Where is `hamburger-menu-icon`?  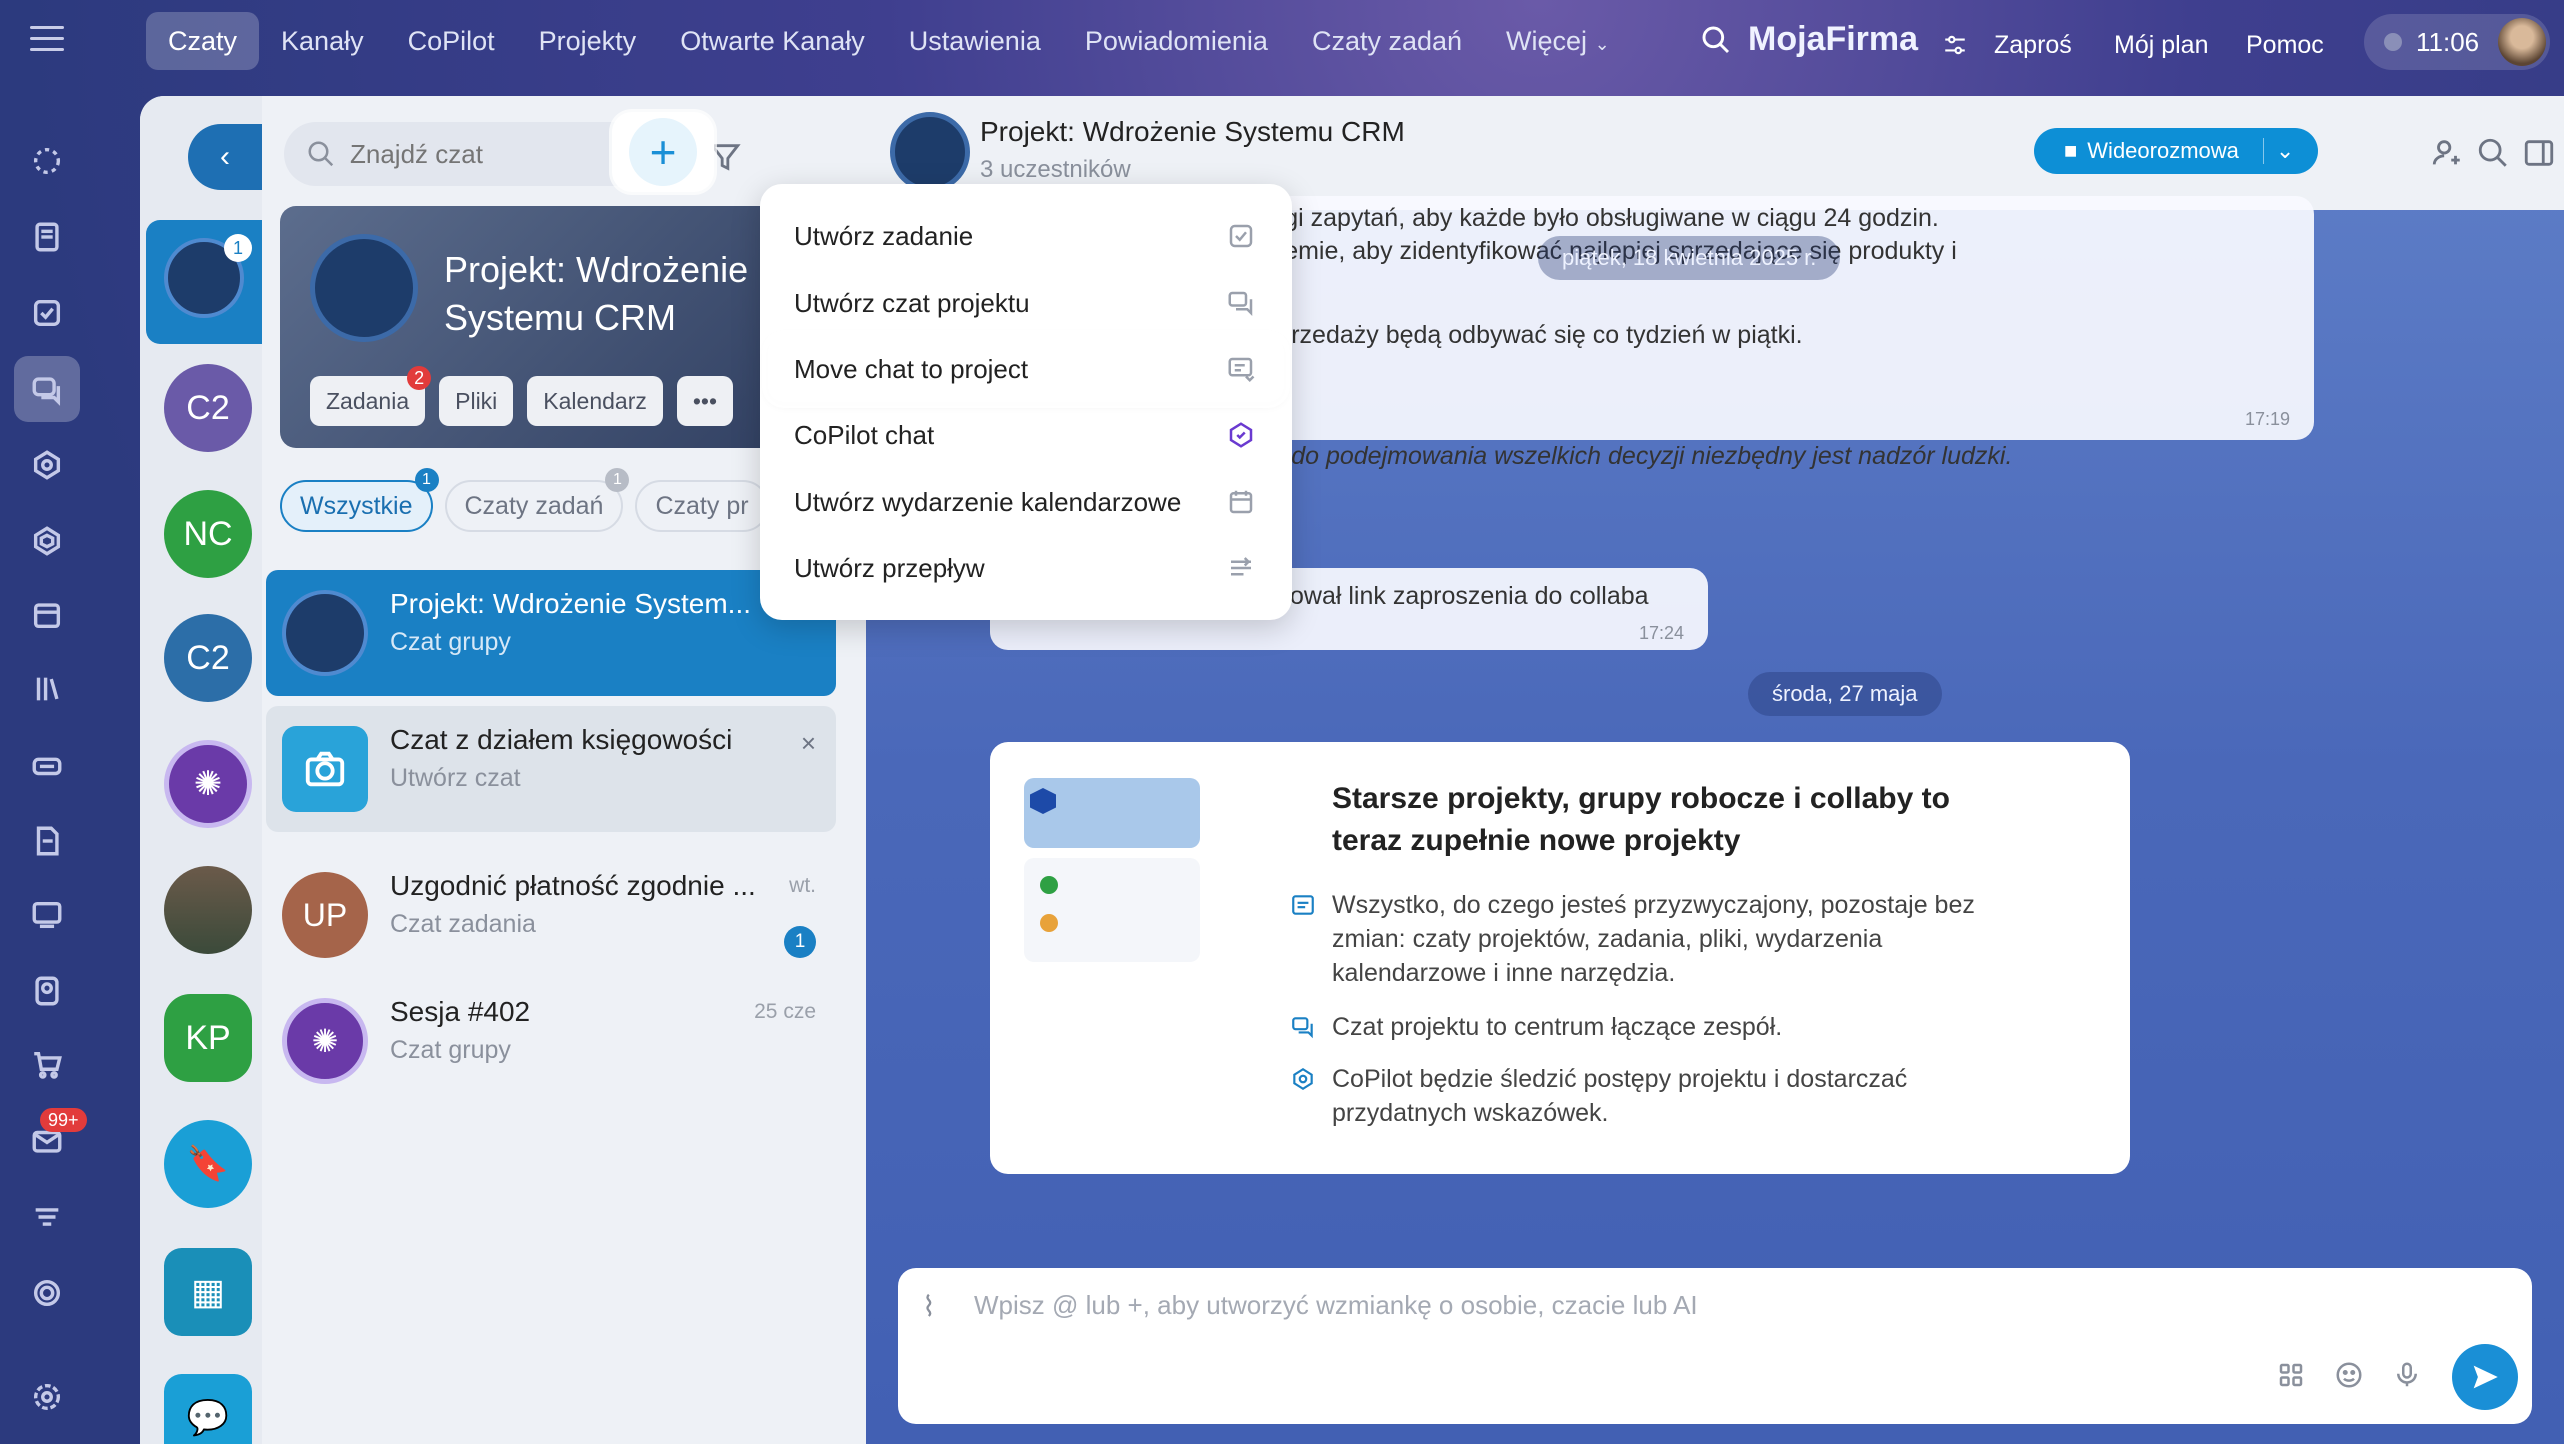
hamburger-menu-icon is located at coordinates (47, 39).